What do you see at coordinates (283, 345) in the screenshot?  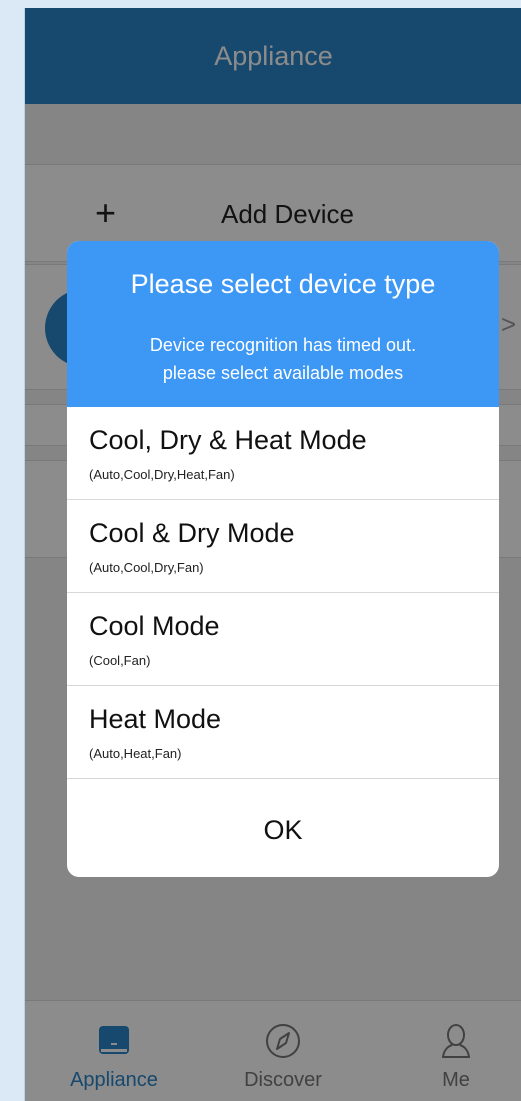 I see `dialog-message-line1: Device recognition has timed out.` at bounding box center [283, 345].